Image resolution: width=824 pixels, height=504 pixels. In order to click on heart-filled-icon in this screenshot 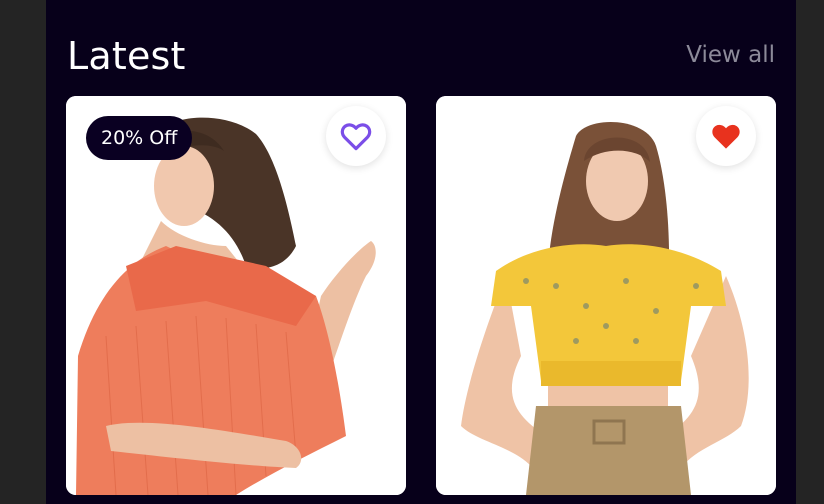, I will do `click(726, 136)`.